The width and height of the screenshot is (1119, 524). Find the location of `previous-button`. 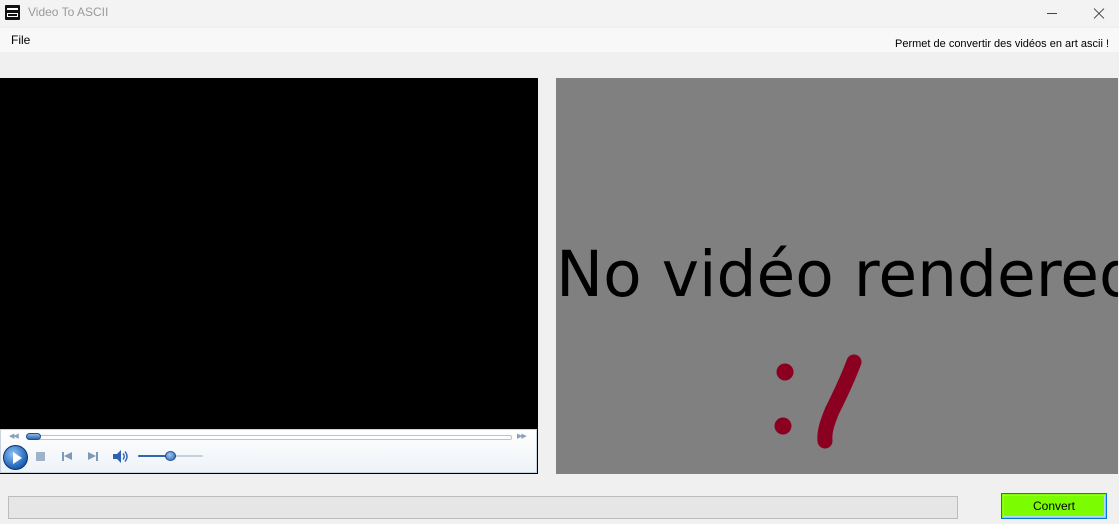

previous-button is located at coordinates (67, 456).